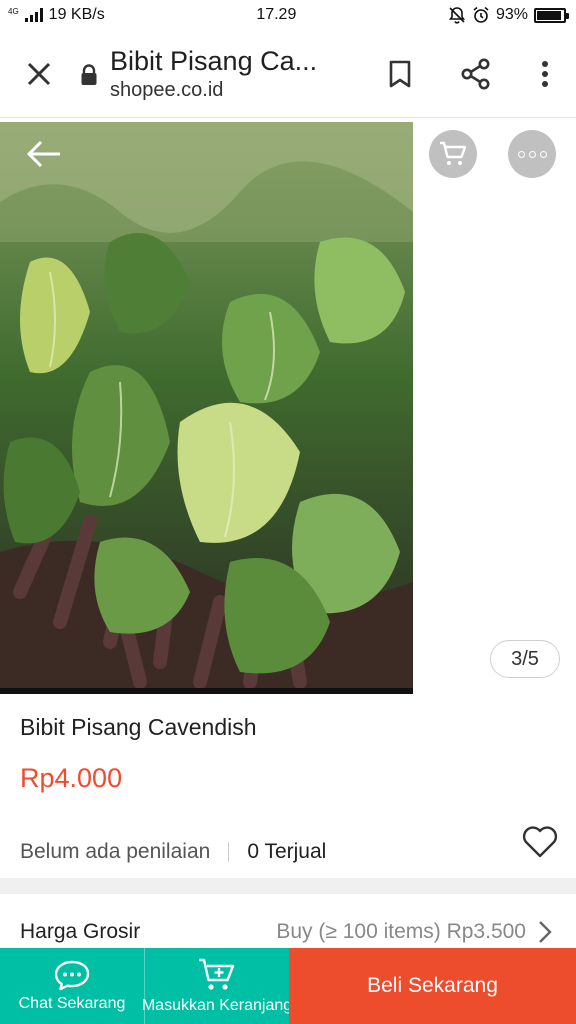 Image resolution: width=576 pixels, height=1024 pixels. What do you see at coordinates (33, 15) in the screenshot?
I see `signal-icon` at bounding box center [33, 15].